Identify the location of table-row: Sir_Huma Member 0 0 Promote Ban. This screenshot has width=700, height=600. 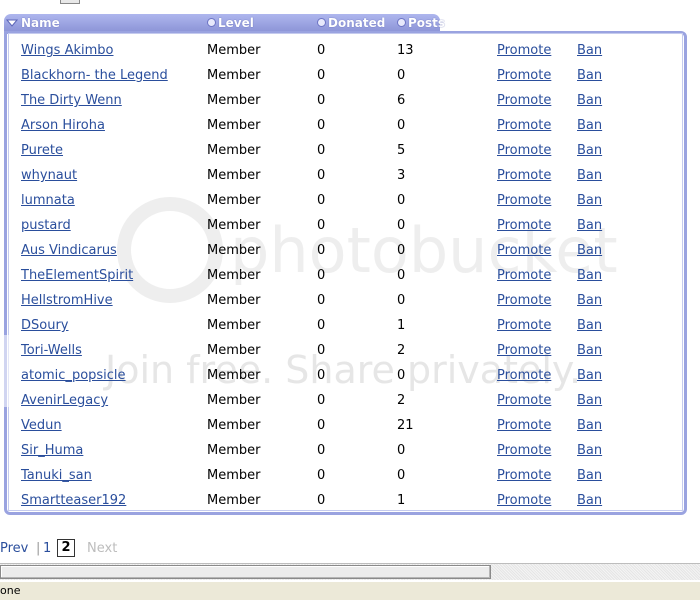
(350, 450).